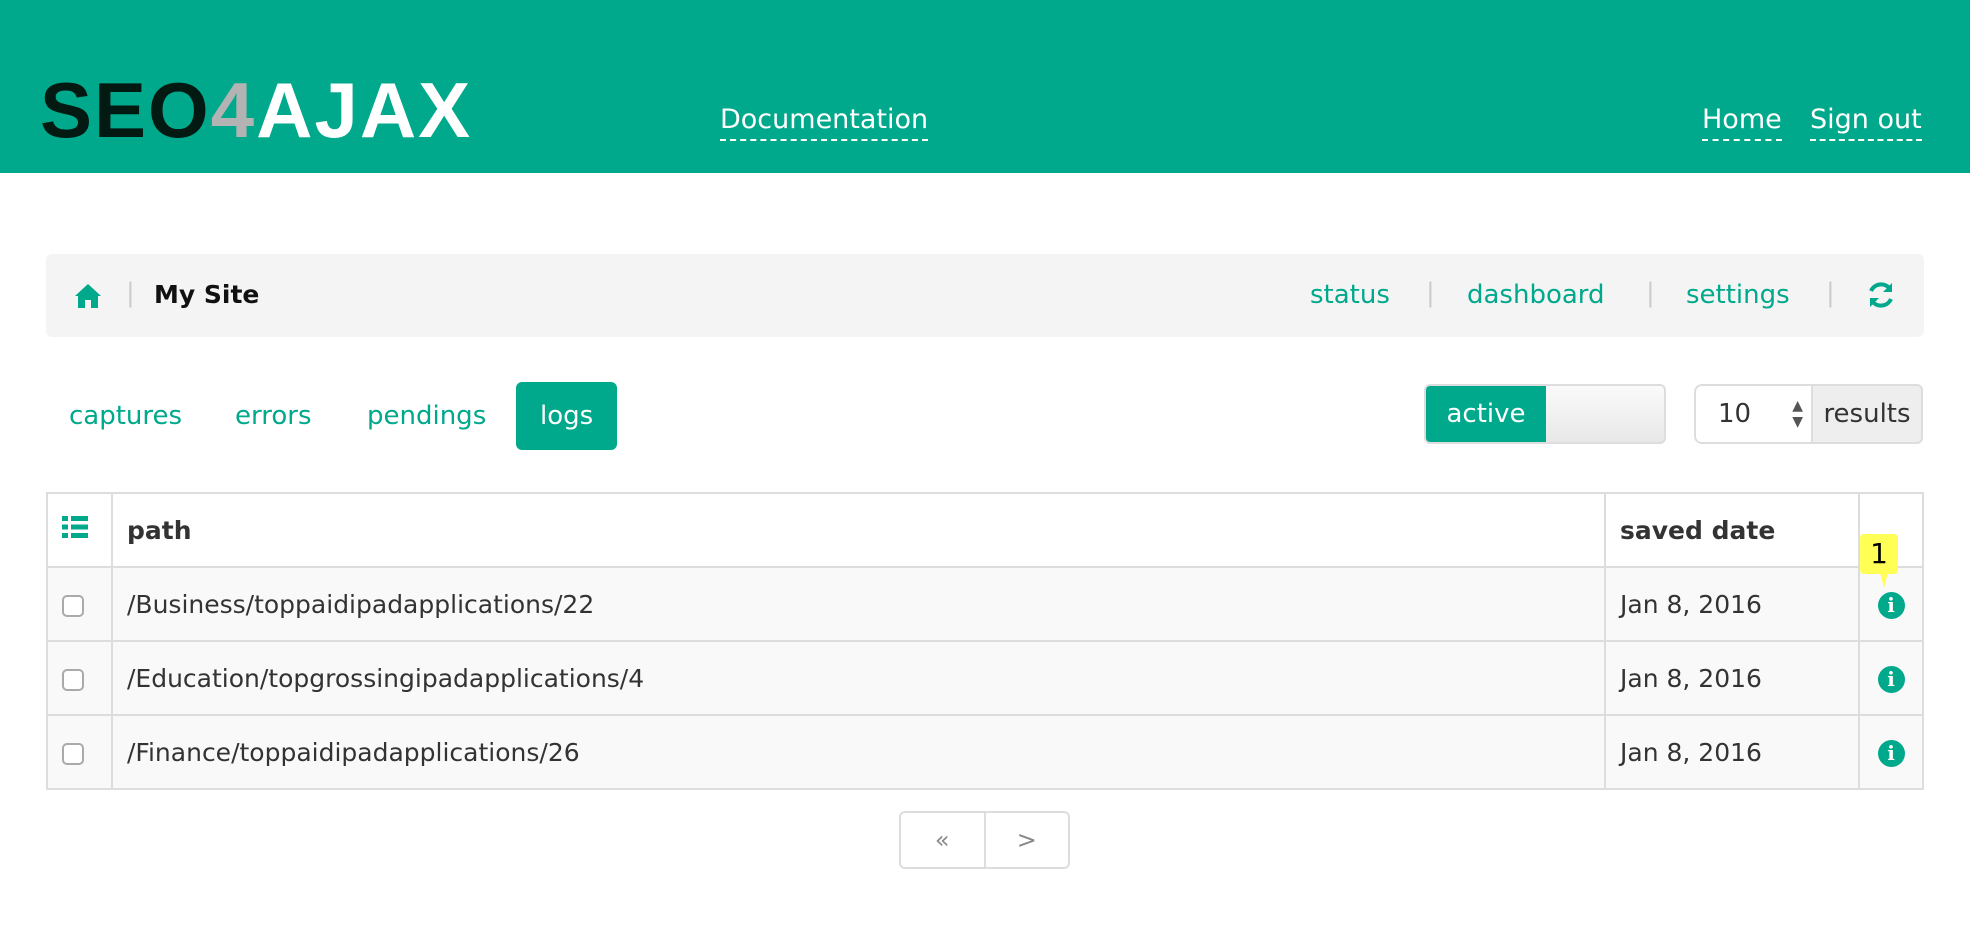 The height and width of the screenshot is (951, 1970). I want to click on home-icon, so click(88, 296).